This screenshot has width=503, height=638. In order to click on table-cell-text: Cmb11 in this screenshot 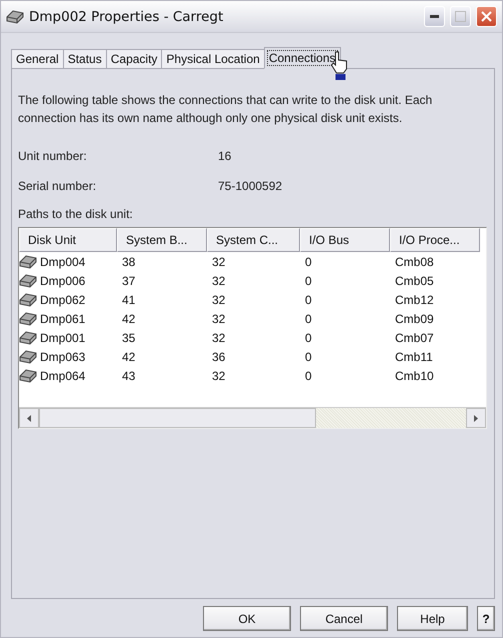, I will do `click(414, 357)`.